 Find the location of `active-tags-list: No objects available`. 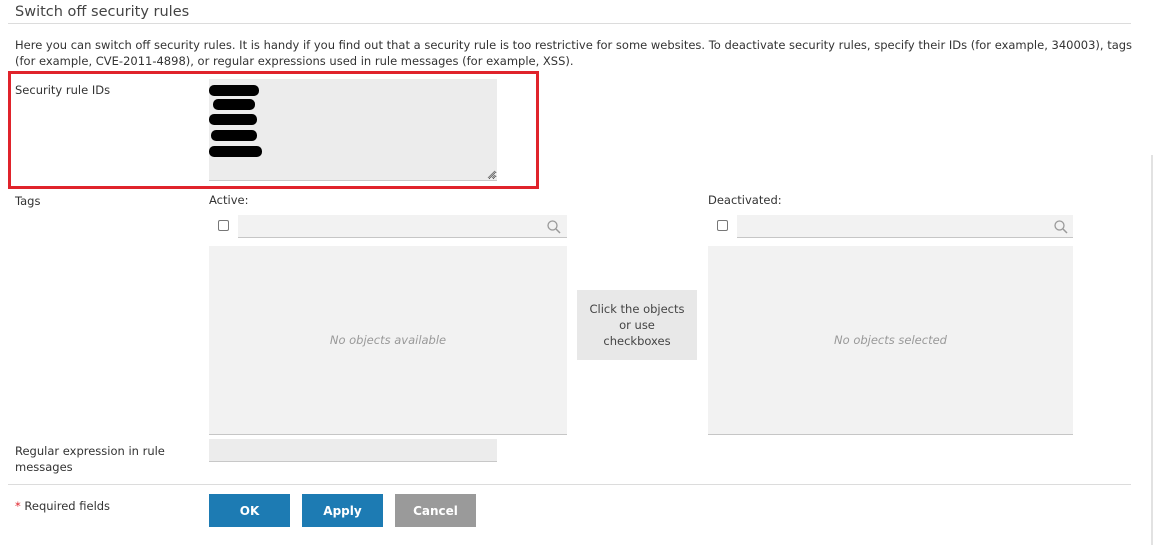

active-tags-list: No objects available is located at coordinates (388, 340).